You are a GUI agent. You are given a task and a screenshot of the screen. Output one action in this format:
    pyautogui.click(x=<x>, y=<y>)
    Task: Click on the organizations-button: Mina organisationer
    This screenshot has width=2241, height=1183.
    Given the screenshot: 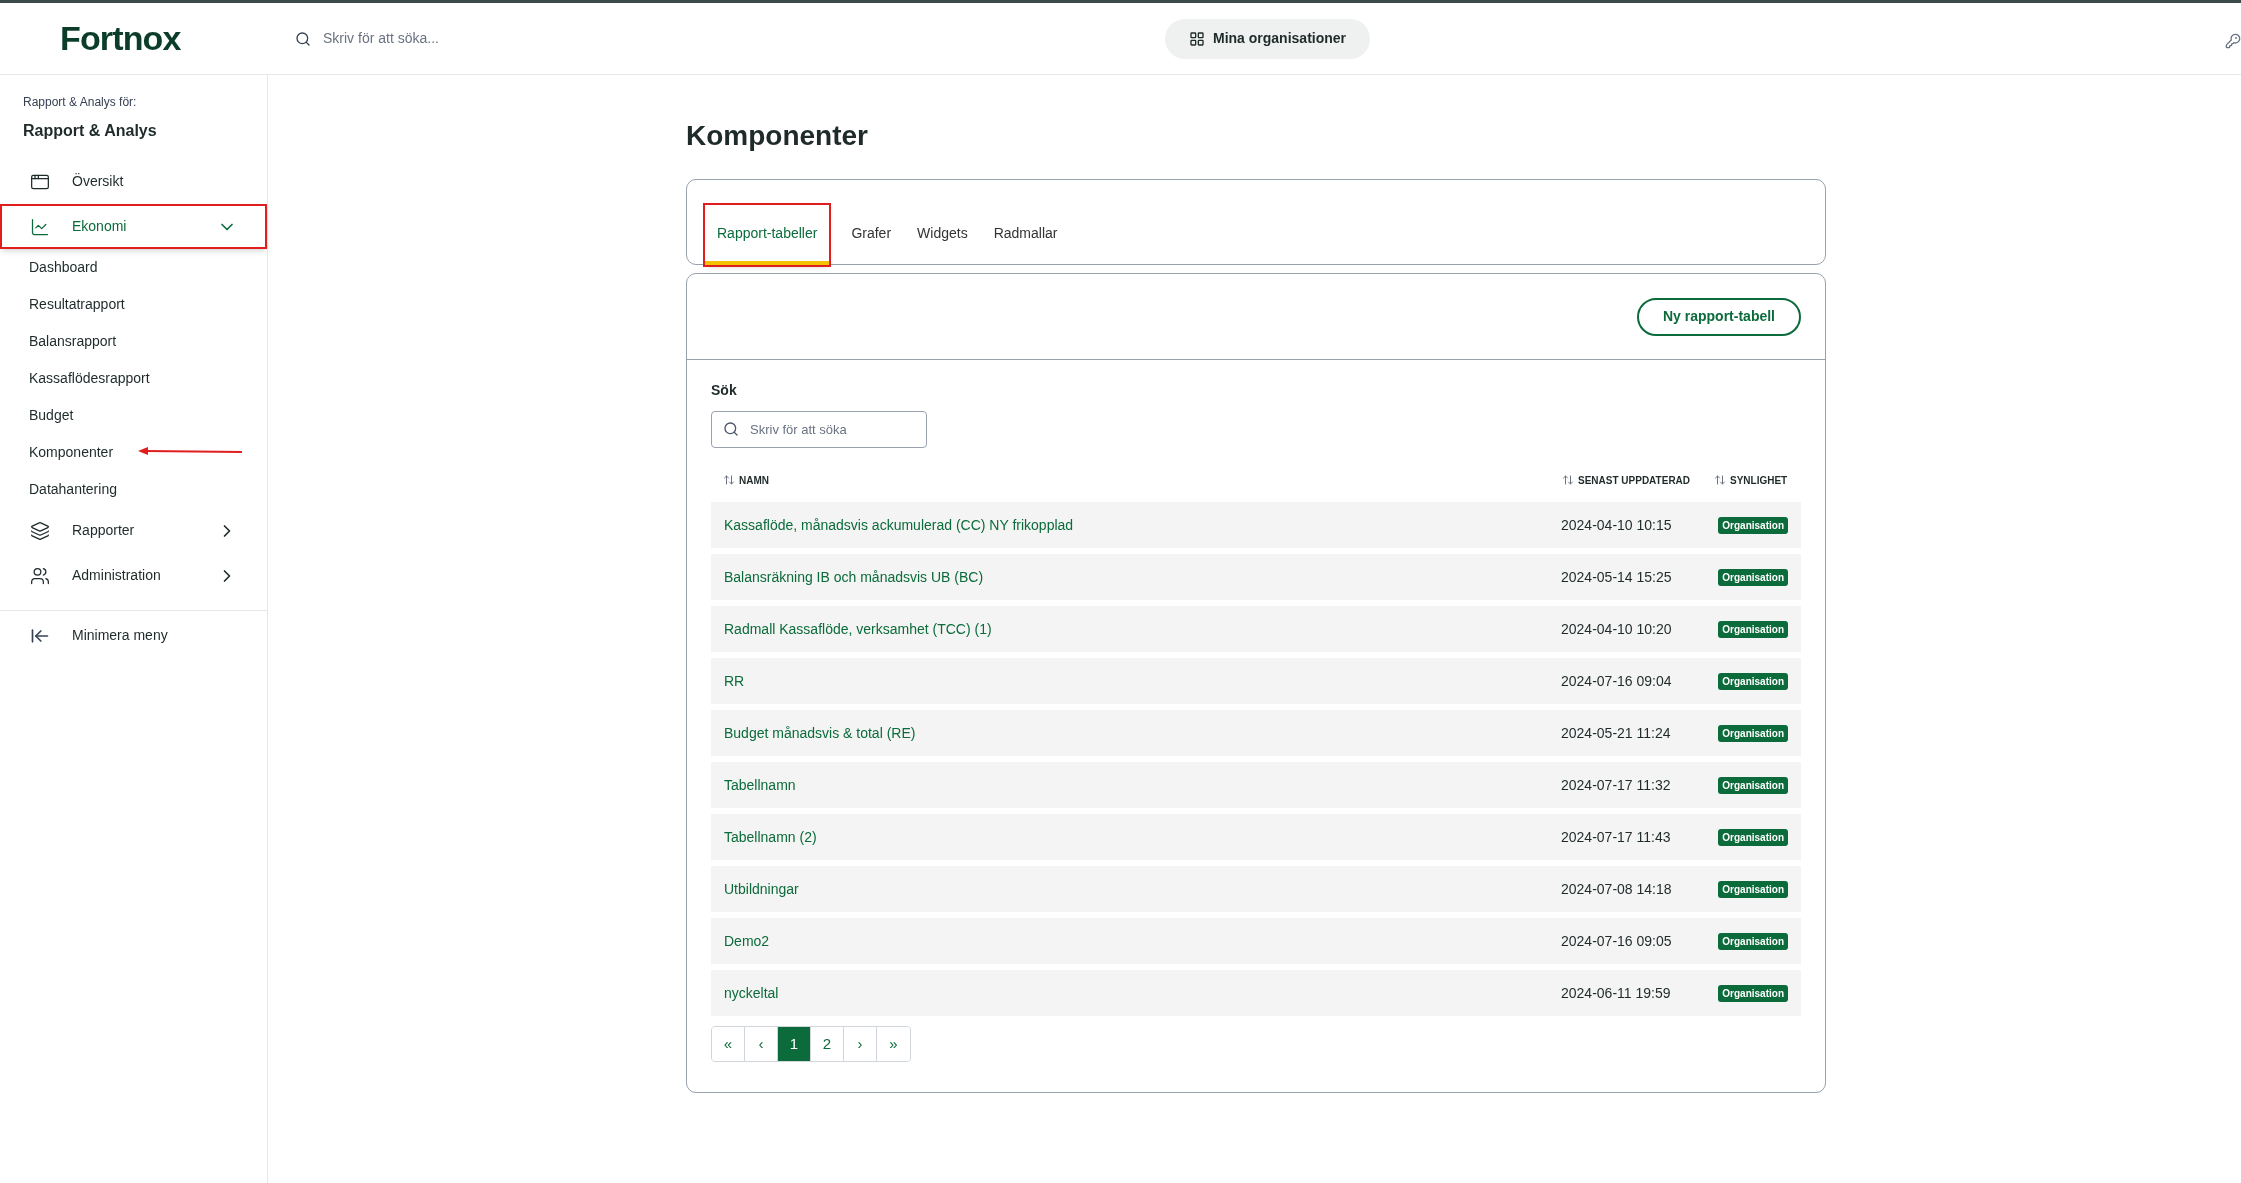 What is the action you would take?
    pyautogui.click(x=1268, y=38)
    